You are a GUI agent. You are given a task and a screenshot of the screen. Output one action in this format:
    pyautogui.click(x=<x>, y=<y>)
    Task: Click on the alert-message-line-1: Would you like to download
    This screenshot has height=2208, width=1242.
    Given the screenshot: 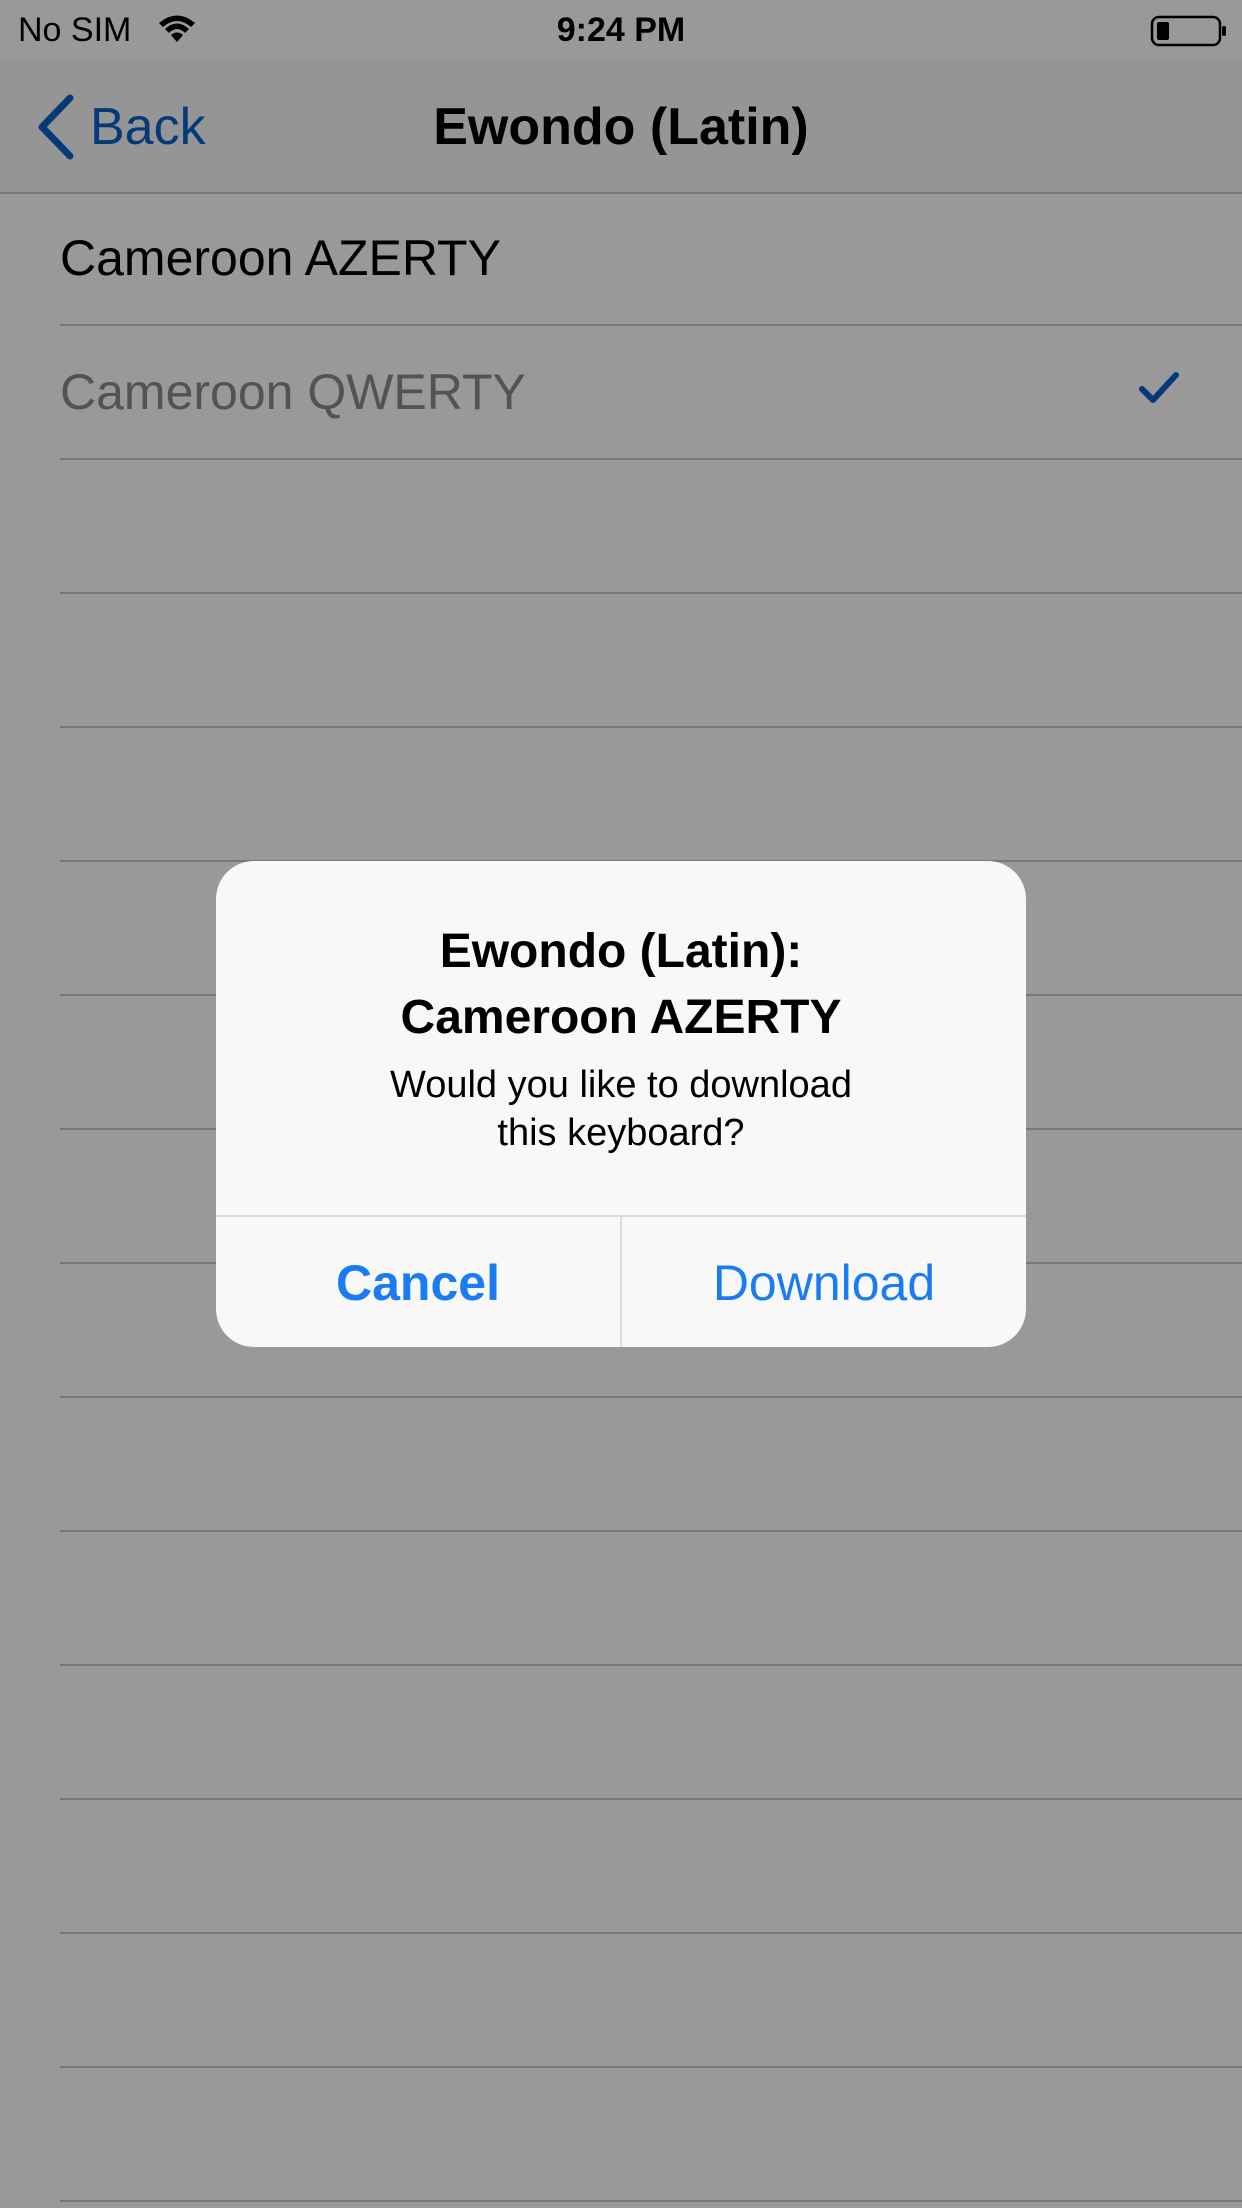 What is the action you would take?
    pyautogui.click(x=621, y=1085)
    